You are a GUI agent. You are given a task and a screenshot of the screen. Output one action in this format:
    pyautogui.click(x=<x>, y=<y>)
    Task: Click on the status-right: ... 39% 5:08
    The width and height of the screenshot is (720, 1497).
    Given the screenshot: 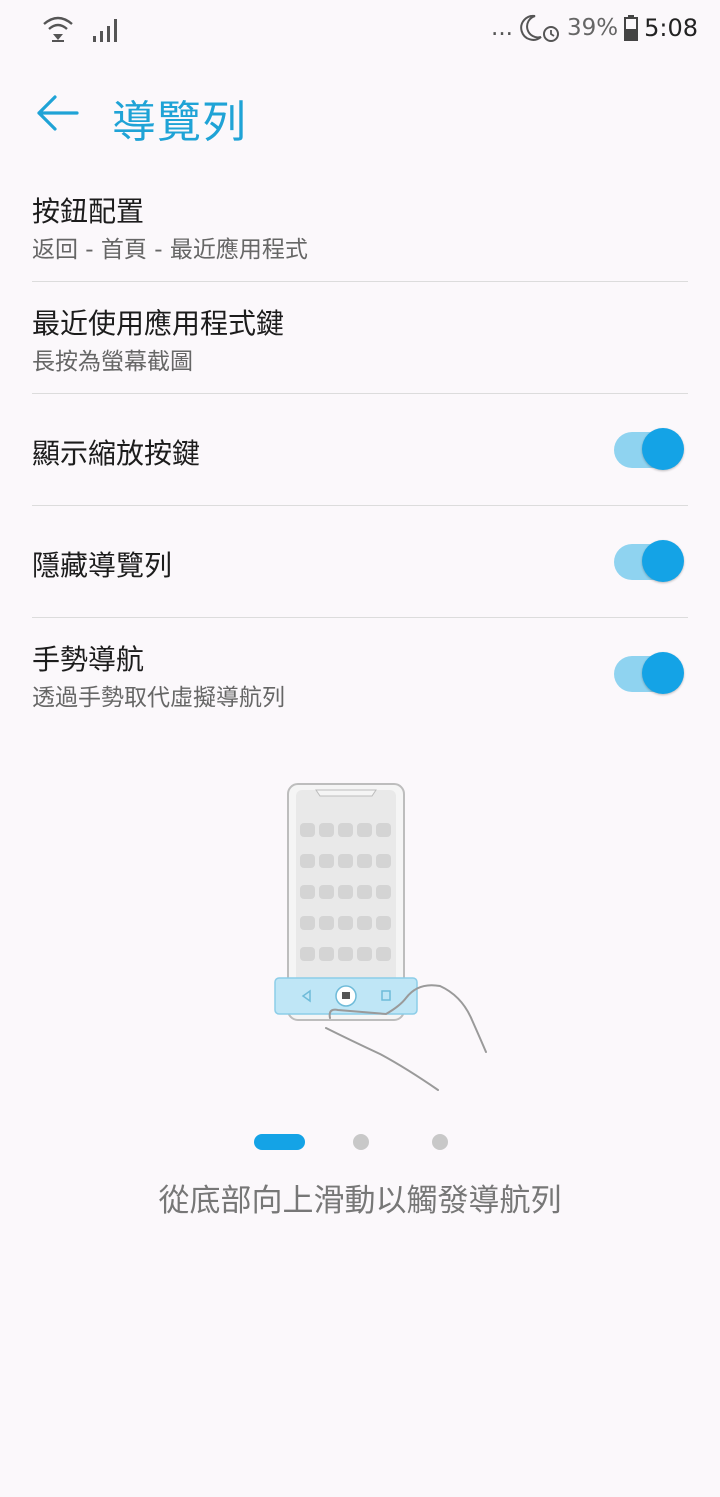 What is the action you would take?
    pyautogui.click(x=594, y=28)
    